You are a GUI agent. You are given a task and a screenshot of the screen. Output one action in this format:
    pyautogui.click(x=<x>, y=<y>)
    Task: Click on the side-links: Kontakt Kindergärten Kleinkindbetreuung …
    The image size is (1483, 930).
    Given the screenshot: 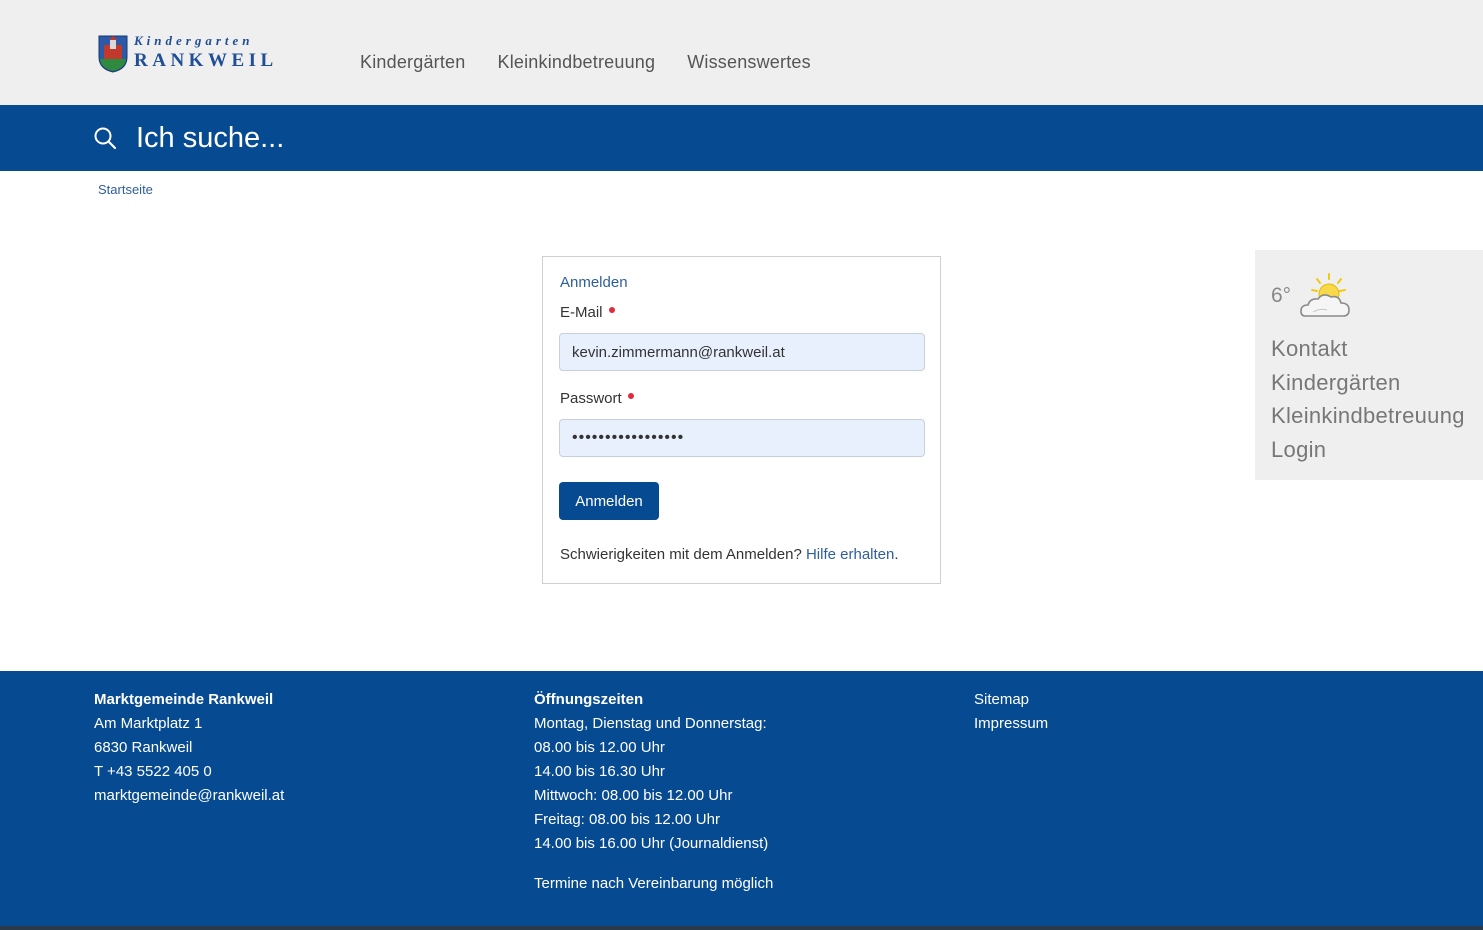 What is the action you would take?
    pyautogui.click(x=1368, y=399)
    